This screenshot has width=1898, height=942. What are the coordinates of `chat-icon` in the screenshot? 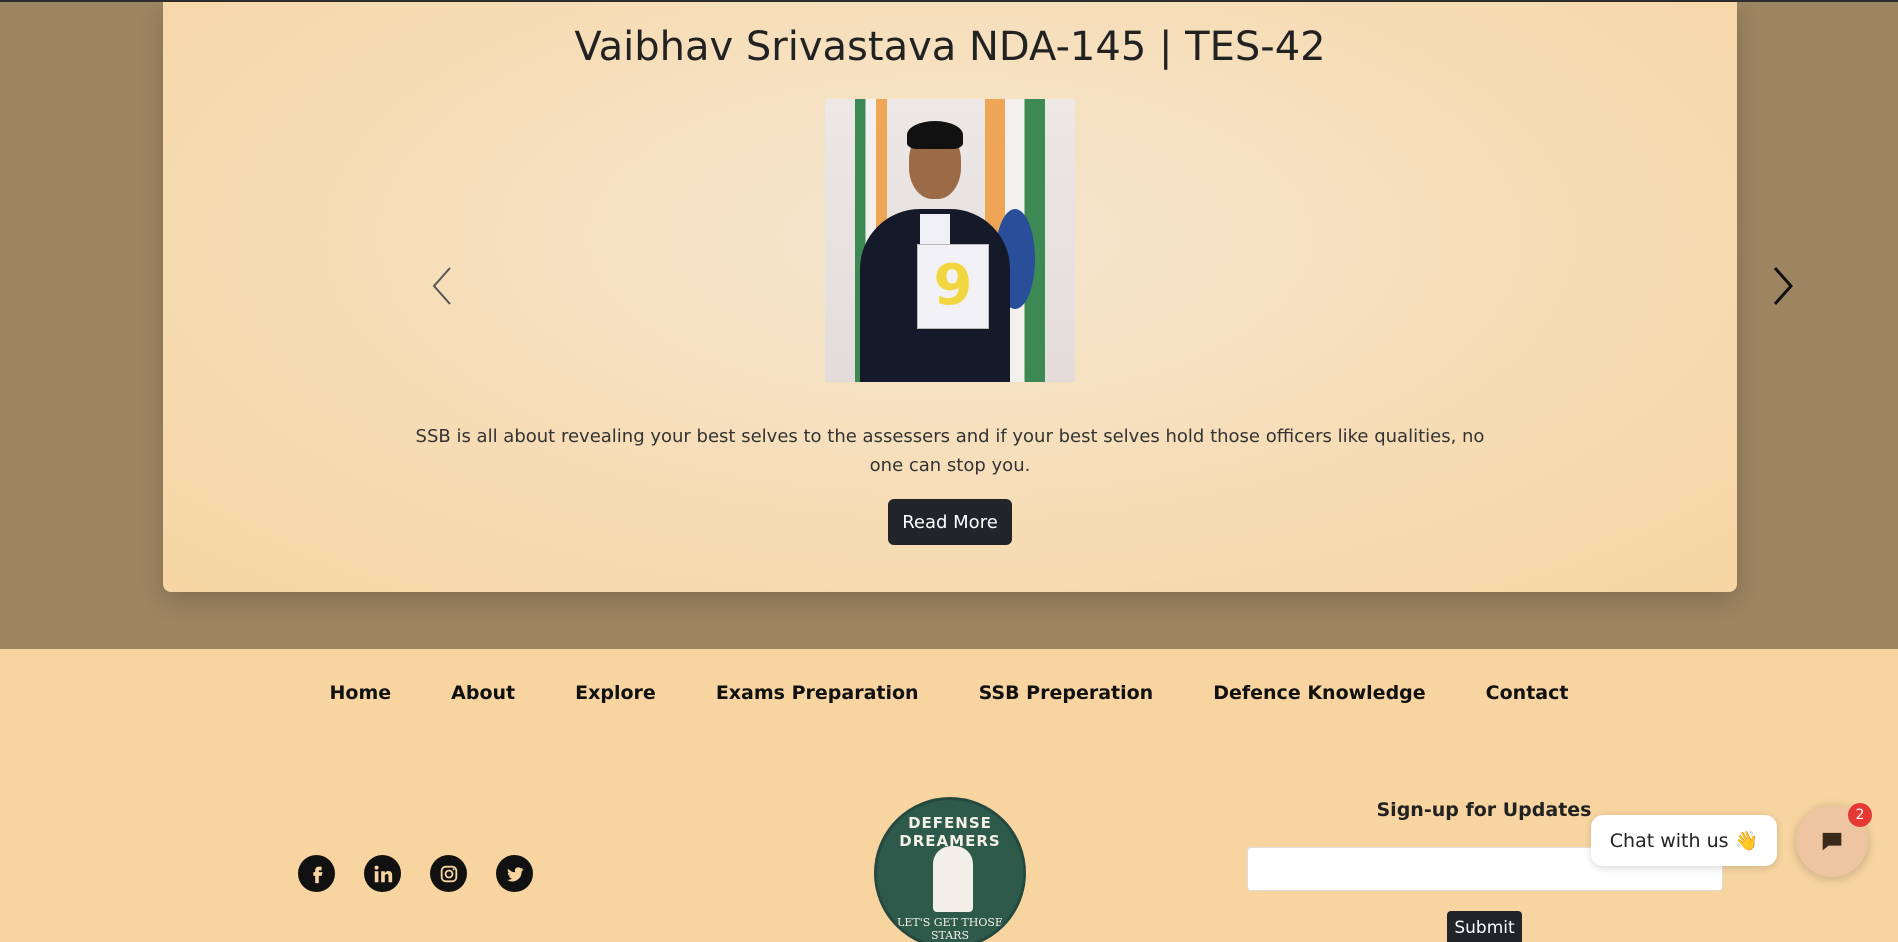 It's located at (1832, 841).